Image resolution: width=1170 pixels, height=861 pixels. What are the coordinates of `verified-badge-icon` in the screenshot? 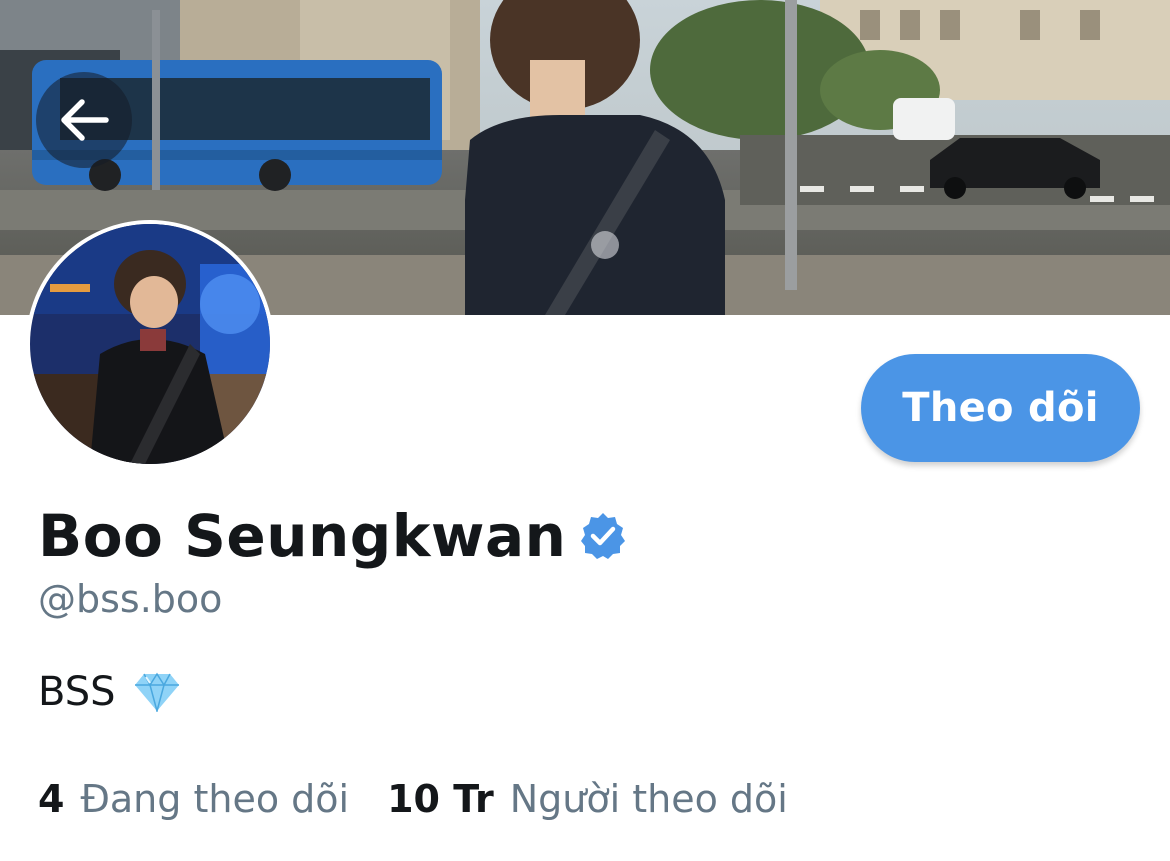 It's located at (603, 536).